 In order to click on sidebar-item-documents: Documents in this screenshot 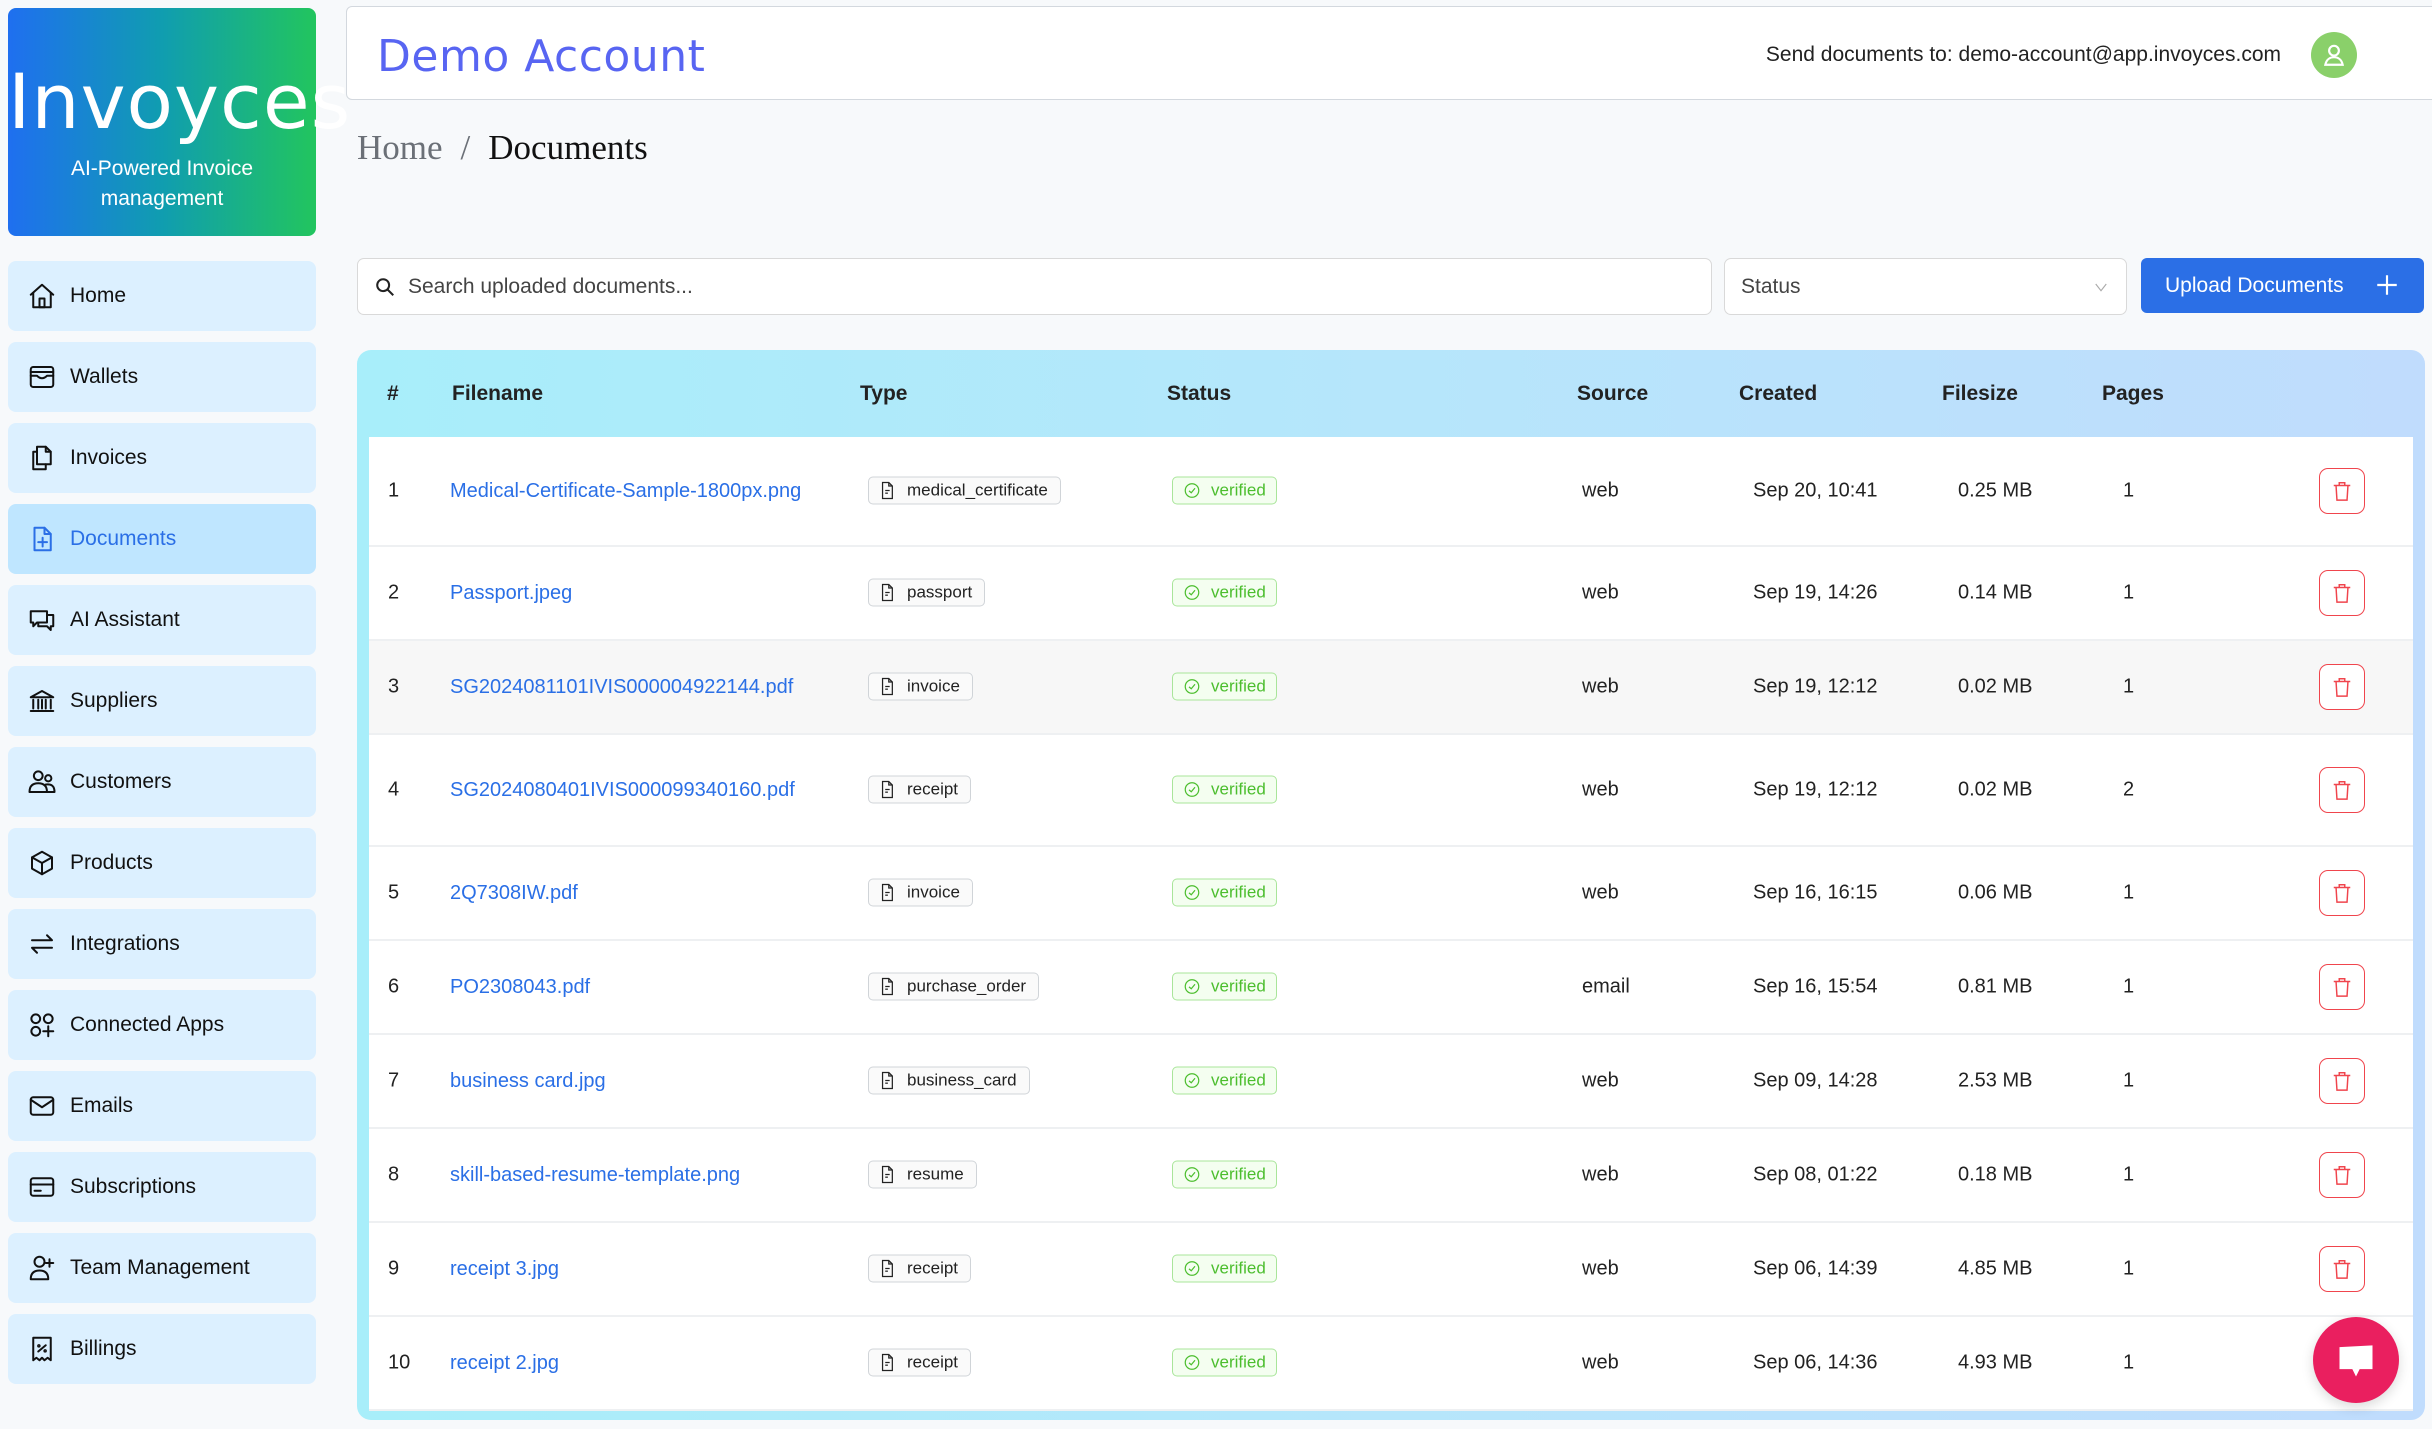, I will do `click(162, 539)`.